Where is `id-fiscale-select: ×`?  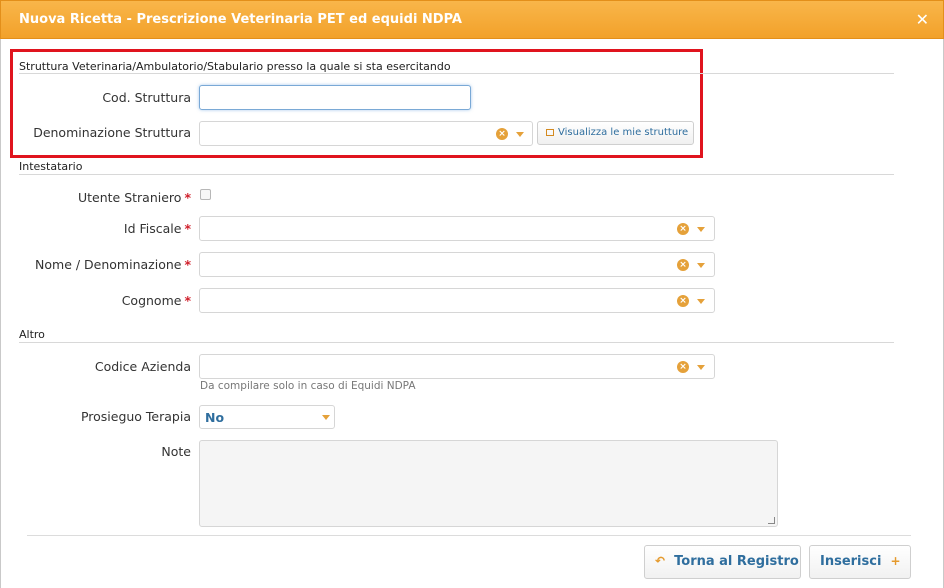
id-fiscale-select: × is located at coordinates (457, 228).